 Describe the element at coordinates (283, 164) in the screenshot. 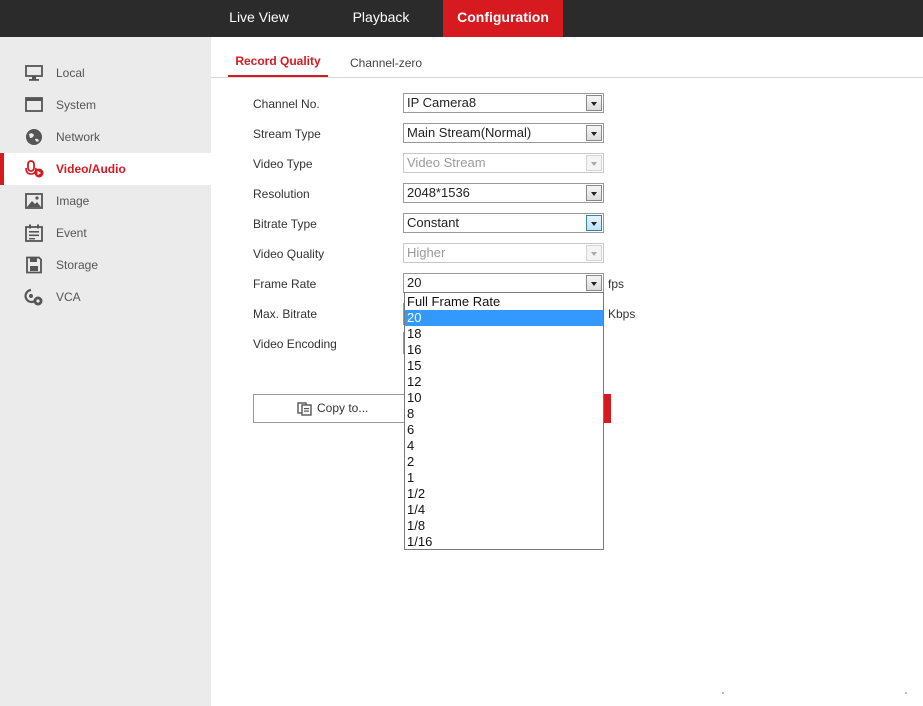

I see `video-type-label: Video Type` at that location.